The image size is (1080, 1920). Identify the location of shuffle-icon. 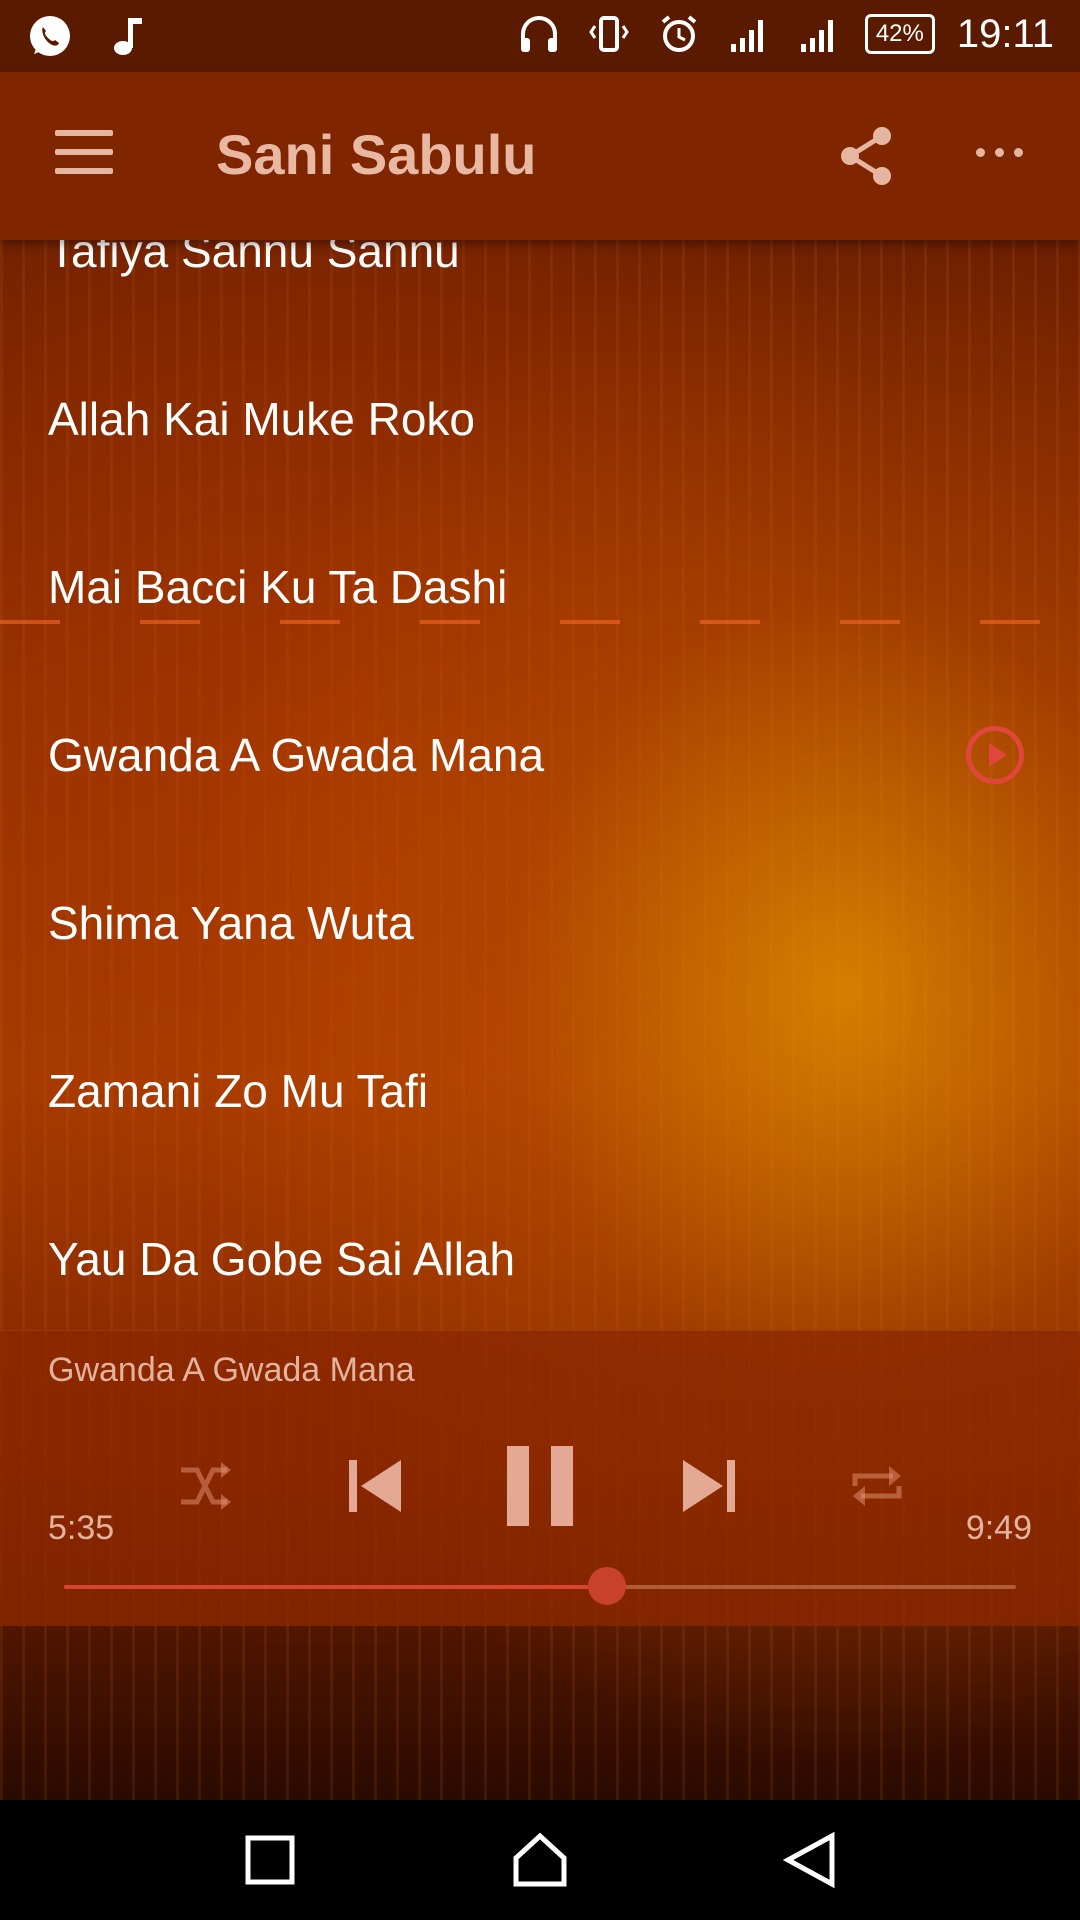
(205, 1486).